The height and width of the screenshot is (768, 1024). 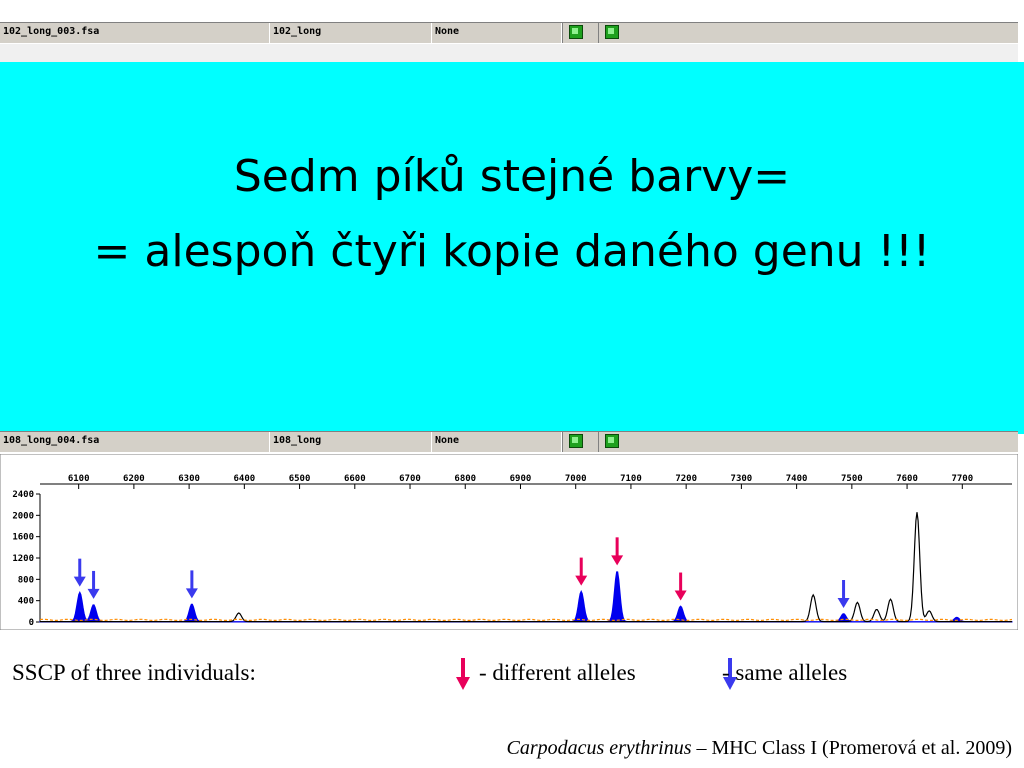 I want to click on x-tick-label: 7200, so click(x=686, y=479).